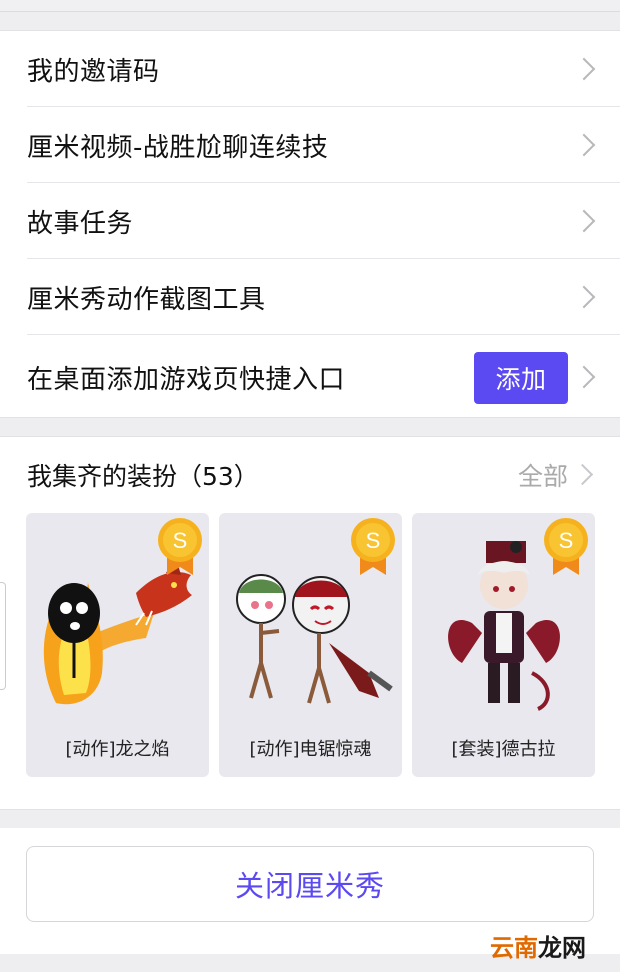  What do you see at coordinates (582, 474) in the screenshot?
I see `chevron-right-icon` at bounding box center [582, 474].